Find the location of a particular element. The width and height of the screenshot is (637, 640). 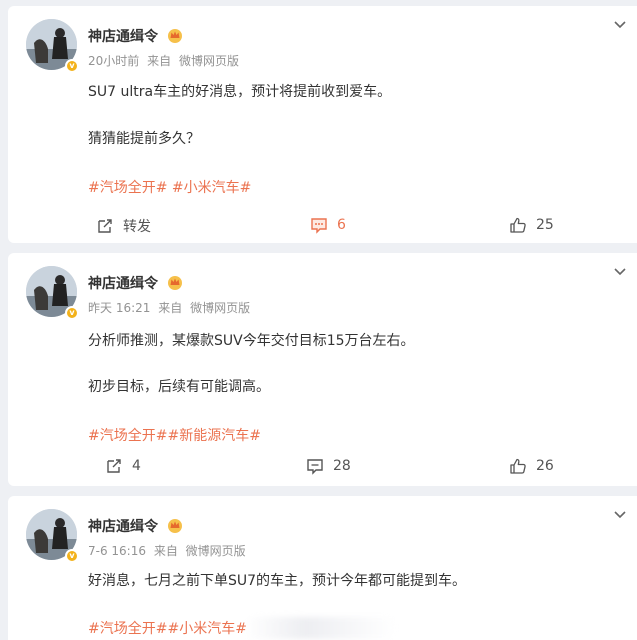

comment-count: 28 is located at coordinates (342, 466).